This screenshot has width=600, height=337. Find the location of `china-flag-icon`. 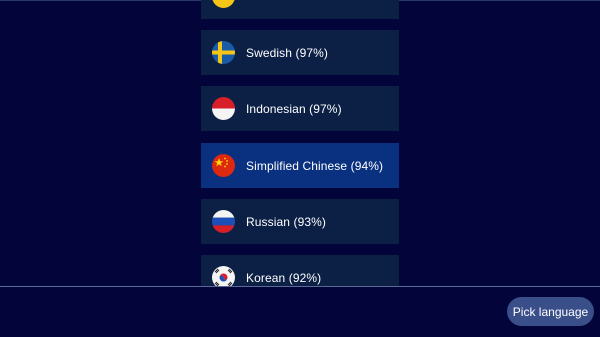

china-flag-icon is located at coordinates (223, 165).